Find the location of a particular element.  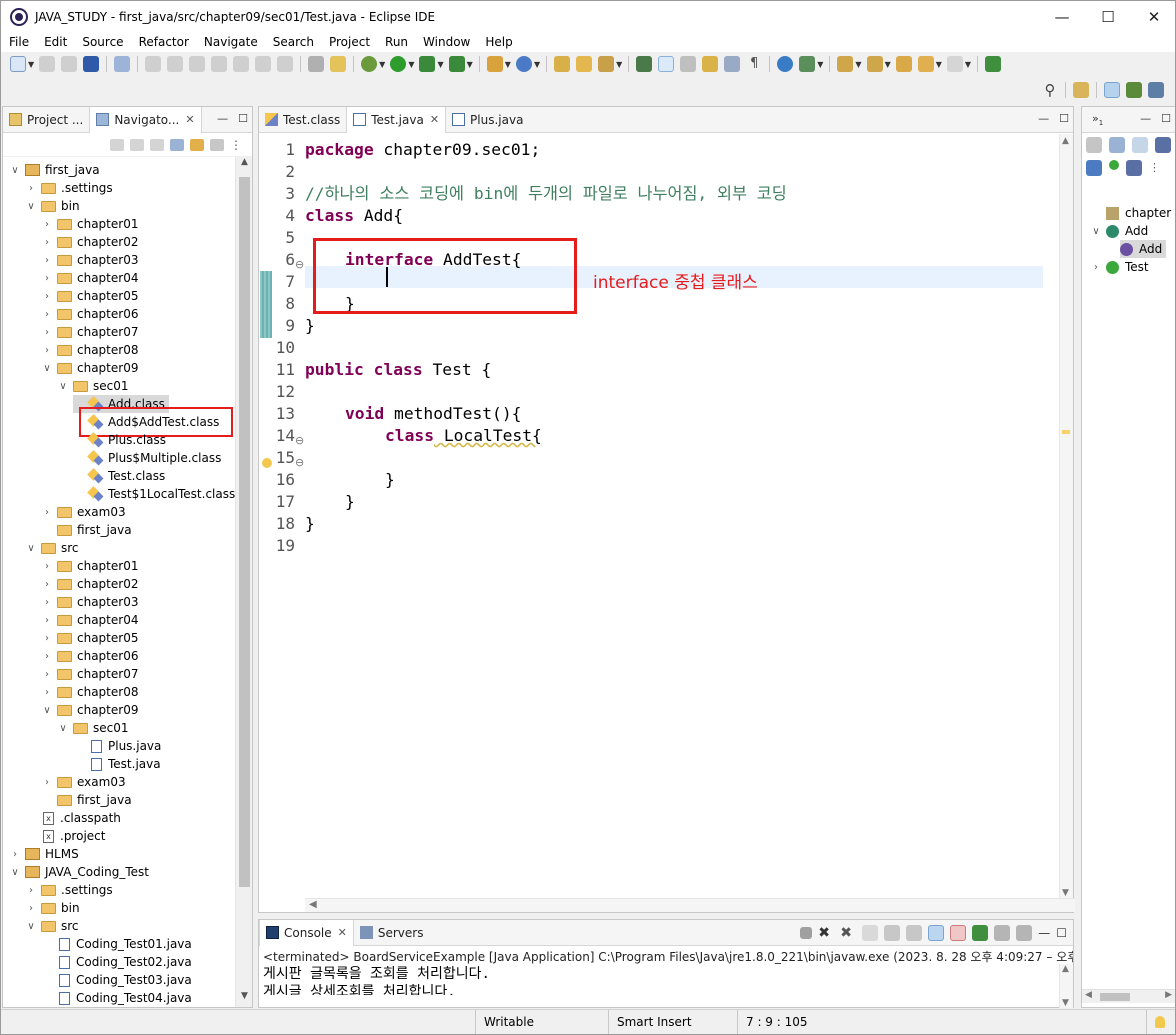

close-button: ✕ is located at coordinates (1153, 16).